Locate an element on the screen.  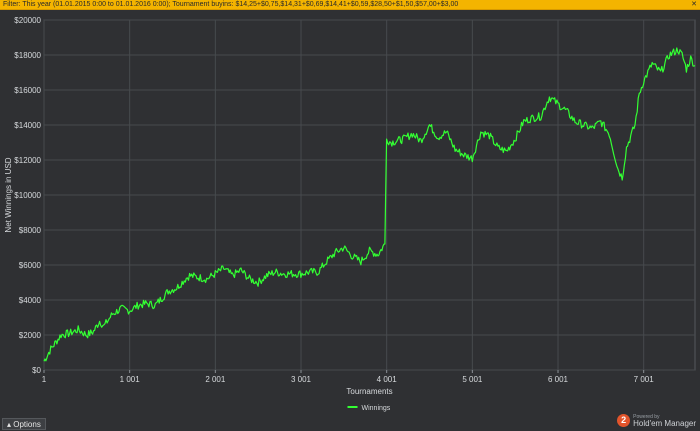
y-axis-title: Net Winnings in USD is located at coordinates (8, 194).